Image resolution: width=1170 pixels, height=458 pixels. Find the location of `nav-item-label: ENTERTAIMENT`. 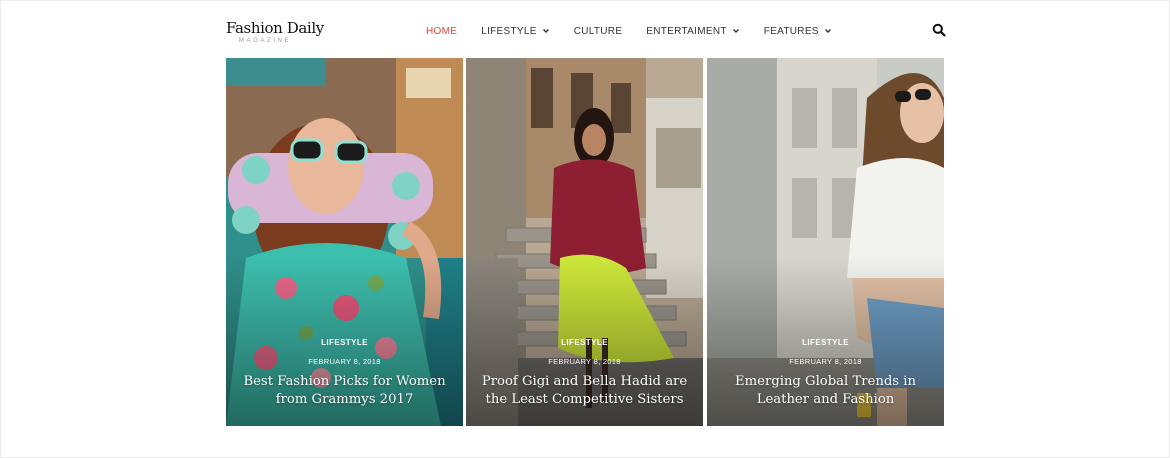

nav-item-label: ENTERTAIMENT is located at coordinates (686, 31).